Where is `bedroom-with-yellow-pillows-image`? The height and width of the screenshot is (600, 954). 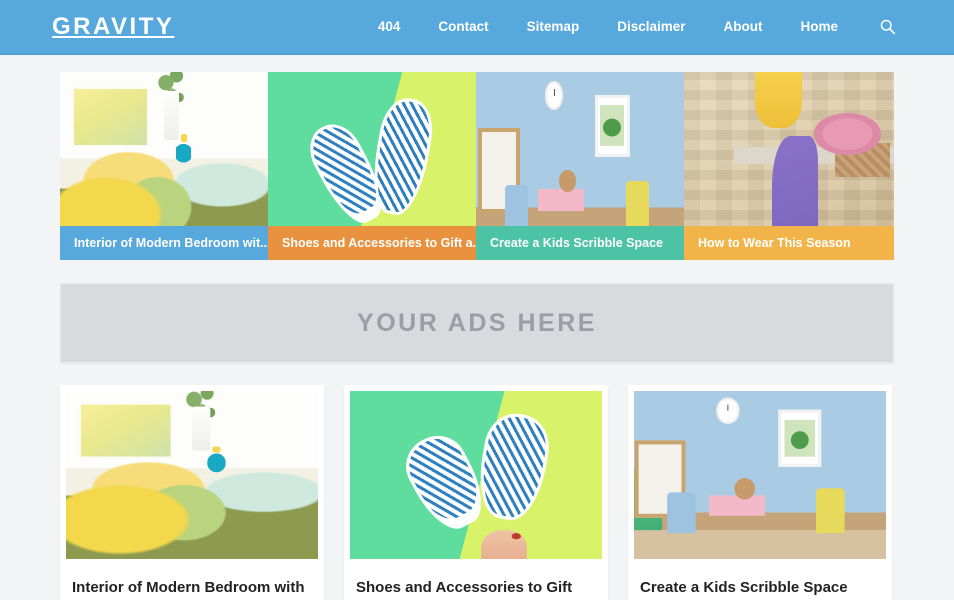
bedroom-with-yellow-pillows-image is located at coordinates (192, 475).